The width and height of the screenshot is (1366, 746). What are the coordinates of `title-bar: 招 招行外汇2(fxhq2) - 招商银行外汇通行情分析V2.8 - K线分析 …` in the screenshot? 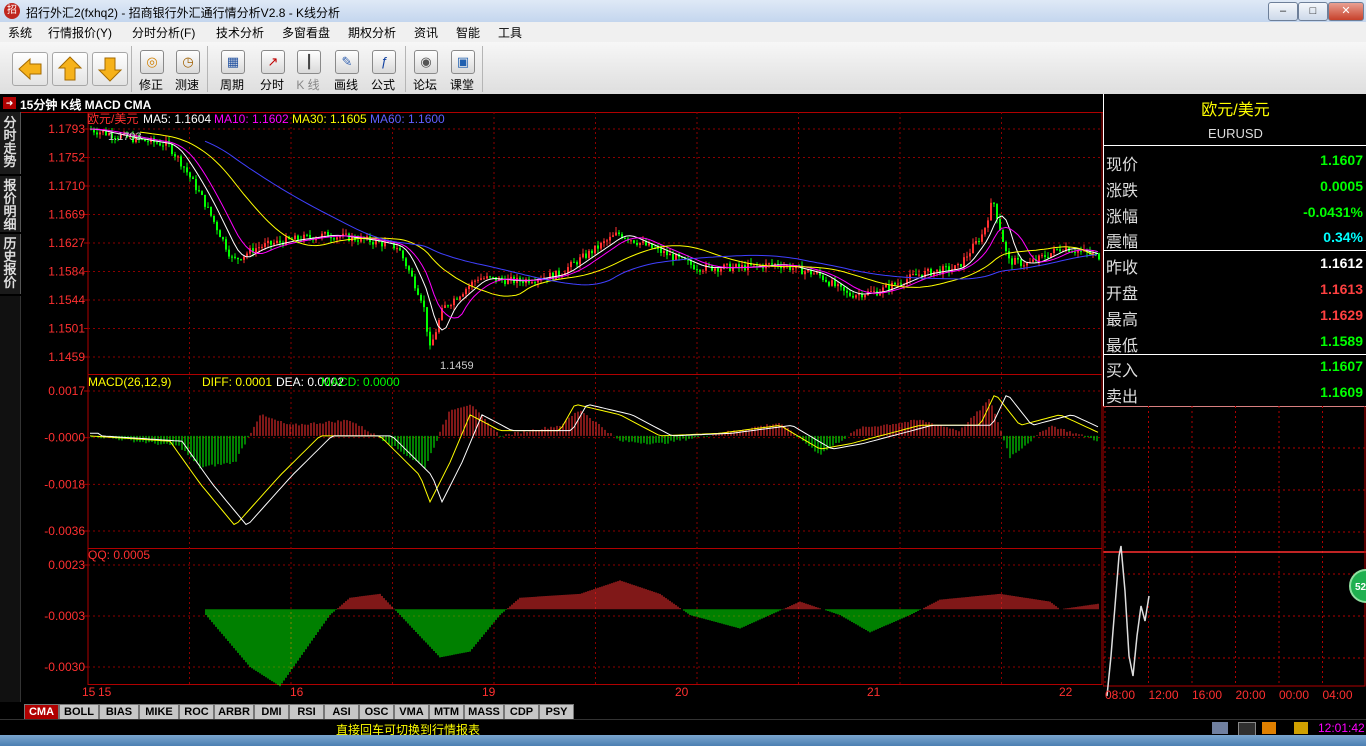 It's located at (683, 11).